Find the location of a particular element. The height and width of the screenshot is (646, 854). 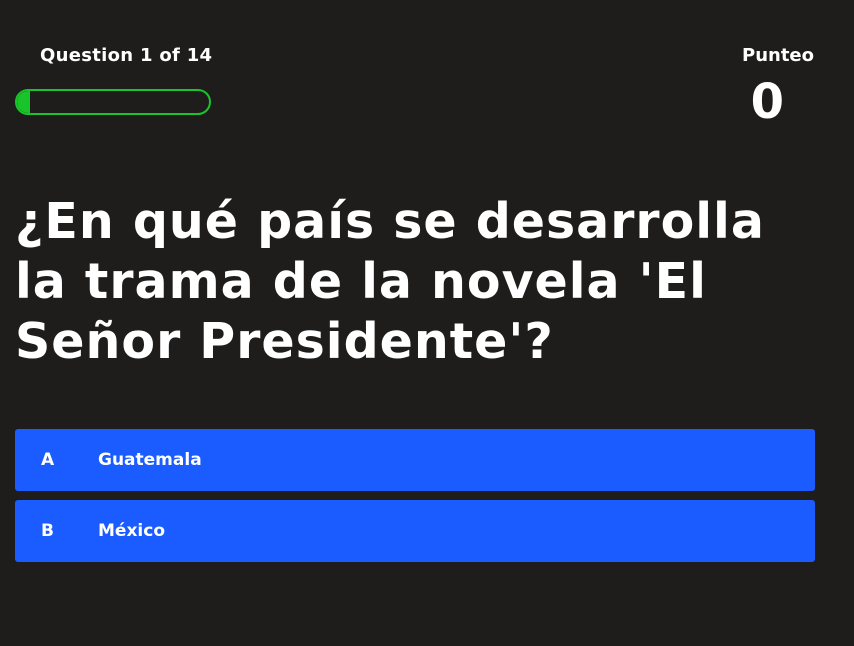

answer-text: México is located at coordinates (131, 531).